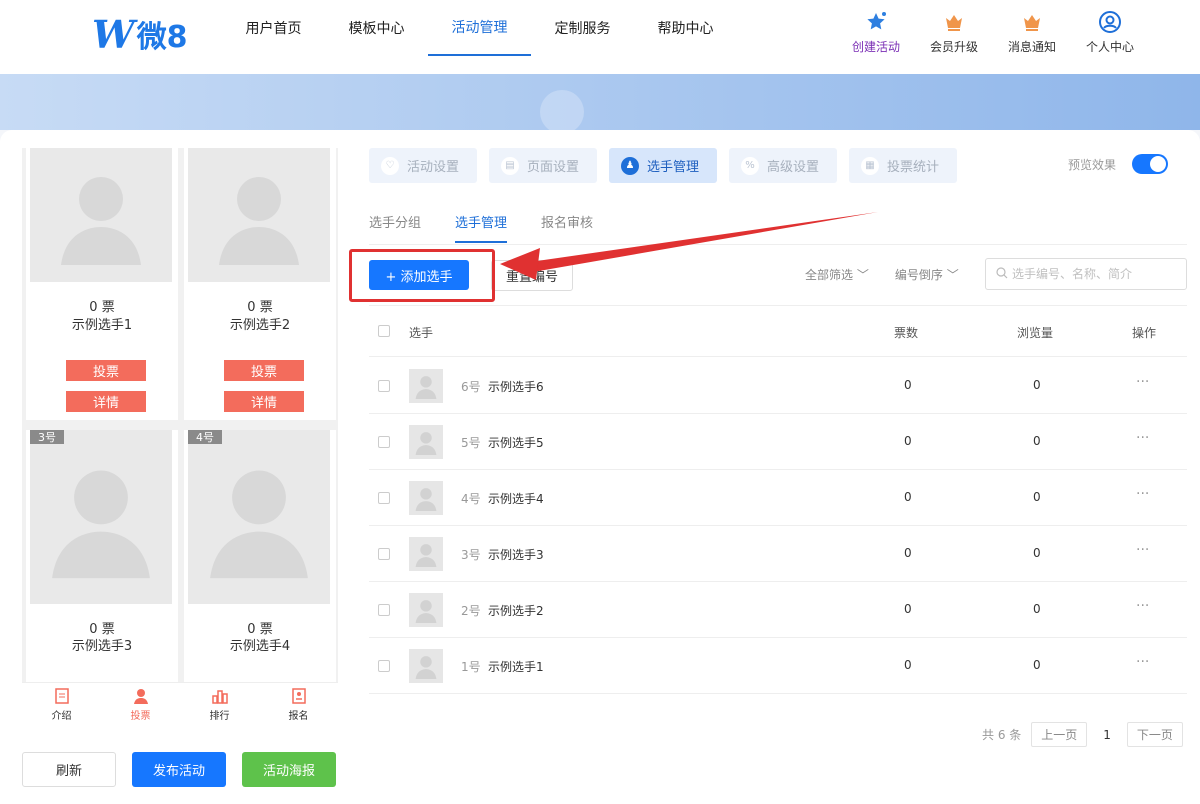 Image resolution: width=1200 pixels, height=804 pixels. I want to click on preview-toggle, so click(1150, 164).